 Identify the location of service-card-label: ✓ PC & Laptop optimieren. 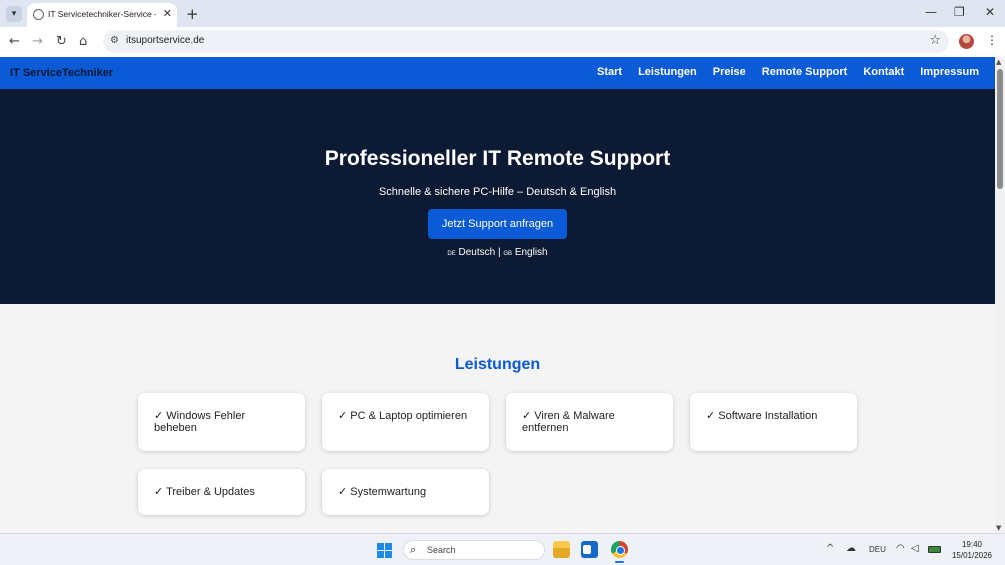
(403, 416).